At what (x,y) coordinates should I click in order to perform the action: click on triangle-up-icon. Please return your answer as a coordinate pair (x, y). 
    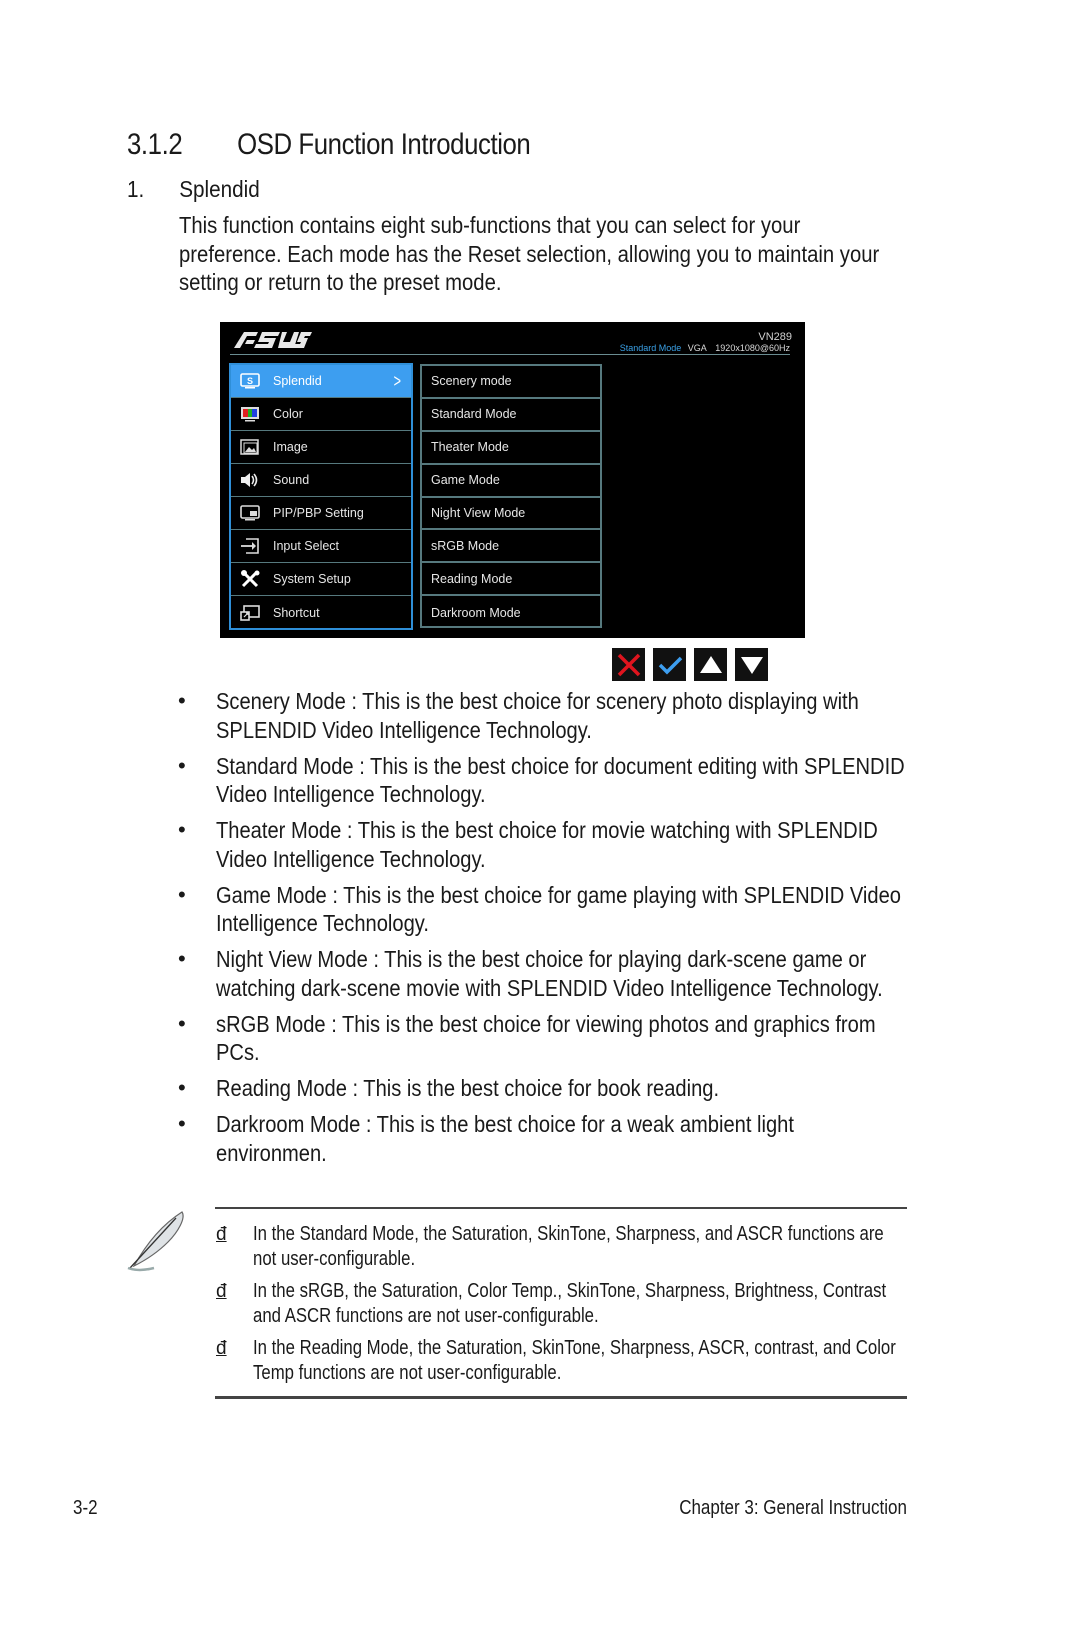
    Looking at the image, I should click on (710, 664).